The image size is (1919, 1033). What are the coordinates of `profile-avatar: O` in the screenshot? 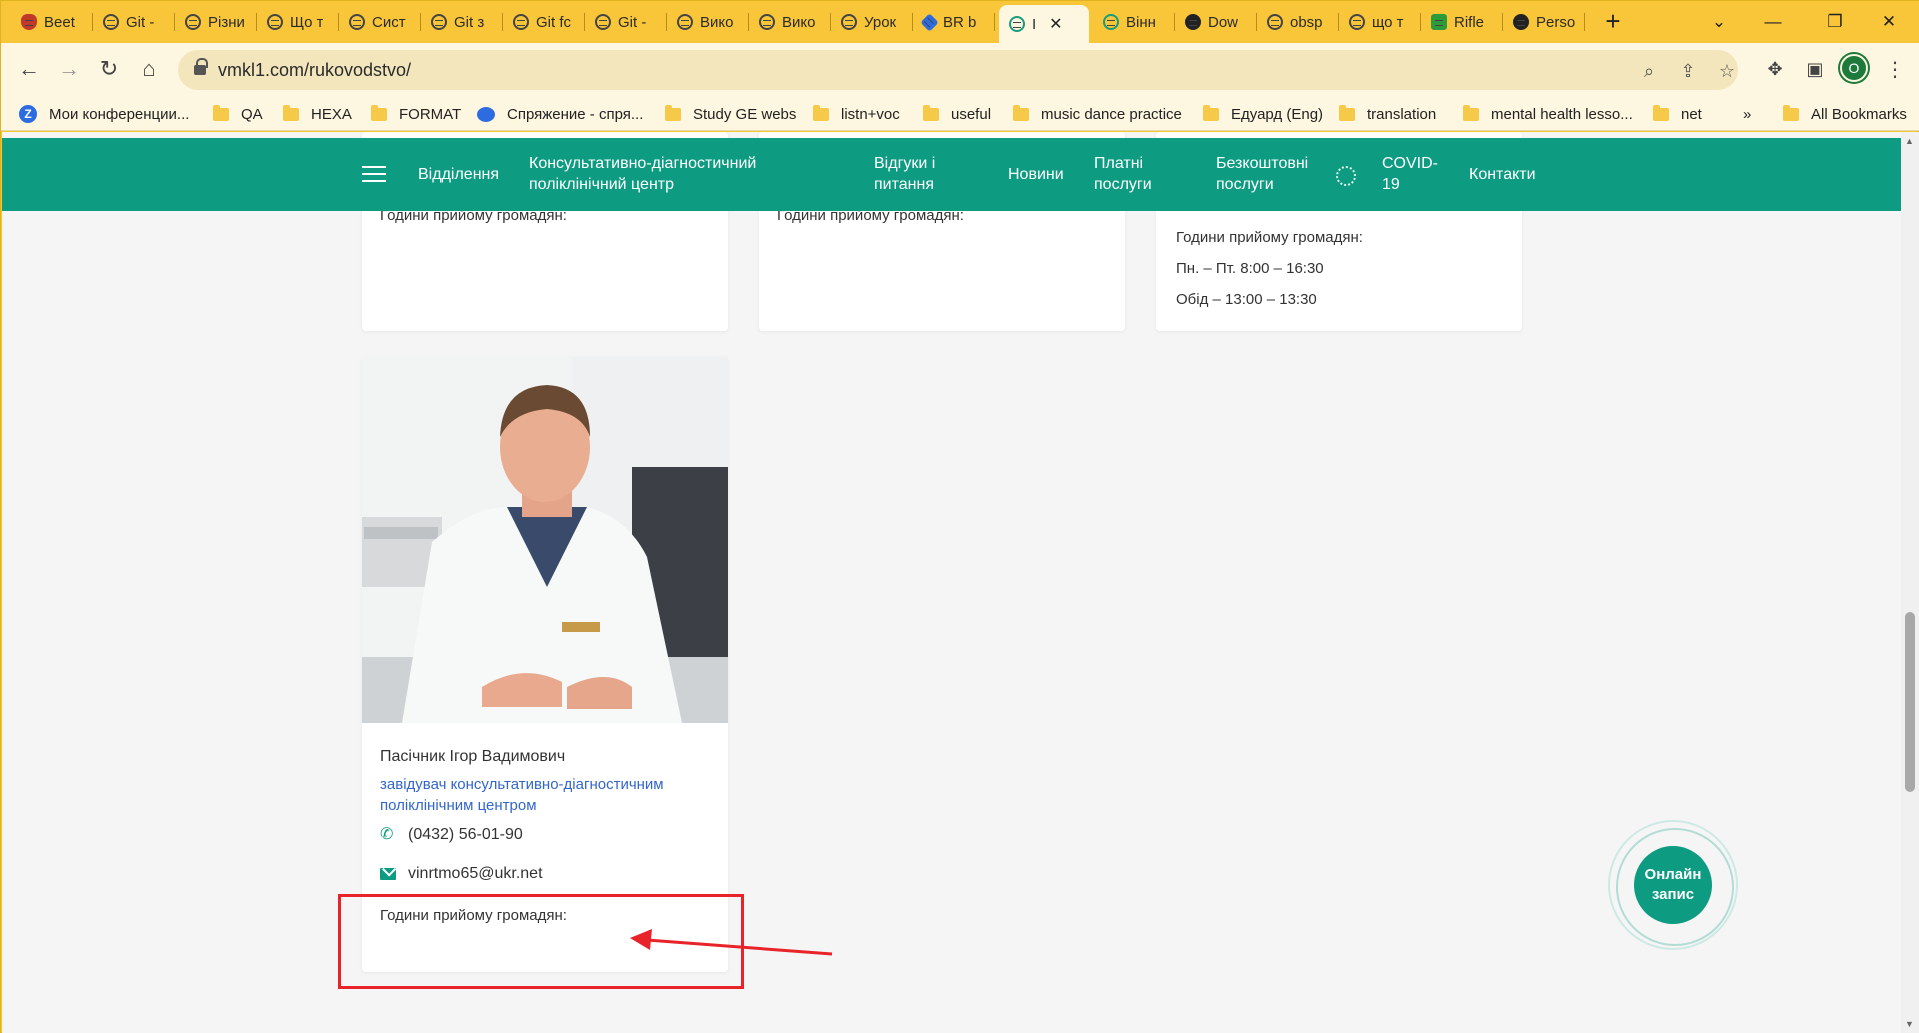 It's located at (1854, 68).